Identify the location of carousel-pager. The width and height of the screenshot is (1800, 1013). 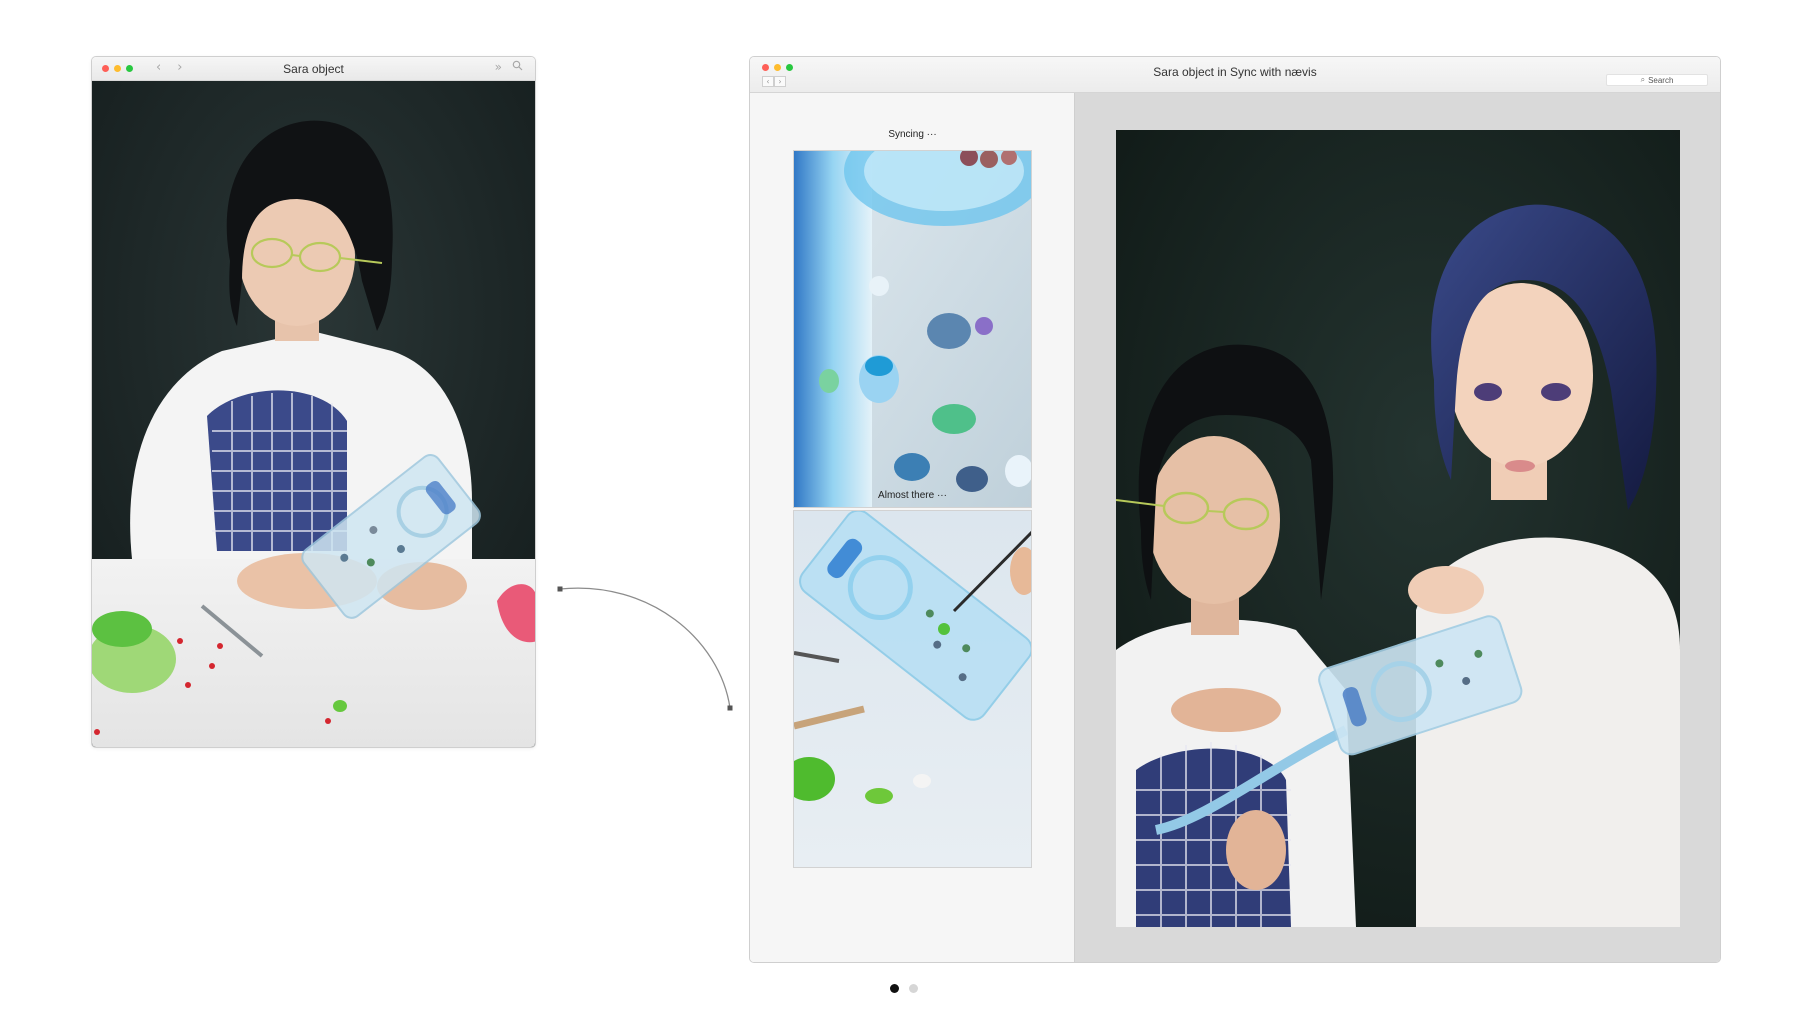
(904, 988).